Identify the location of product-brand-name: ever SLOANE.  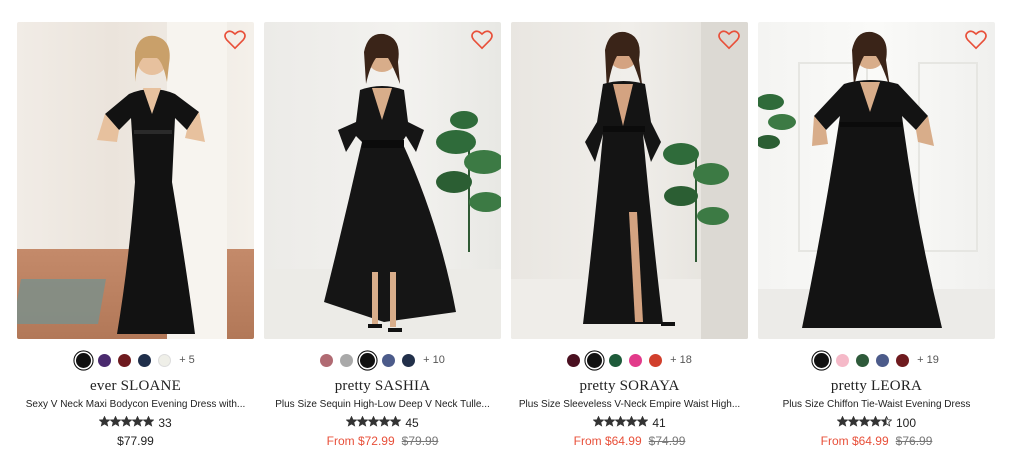
(135, 386).